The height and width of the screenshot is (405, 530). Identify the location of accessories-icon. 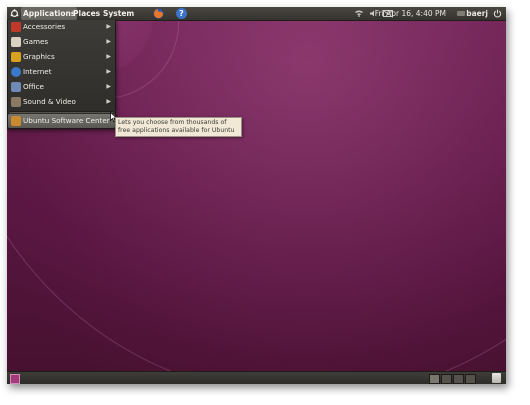
(16, 27).